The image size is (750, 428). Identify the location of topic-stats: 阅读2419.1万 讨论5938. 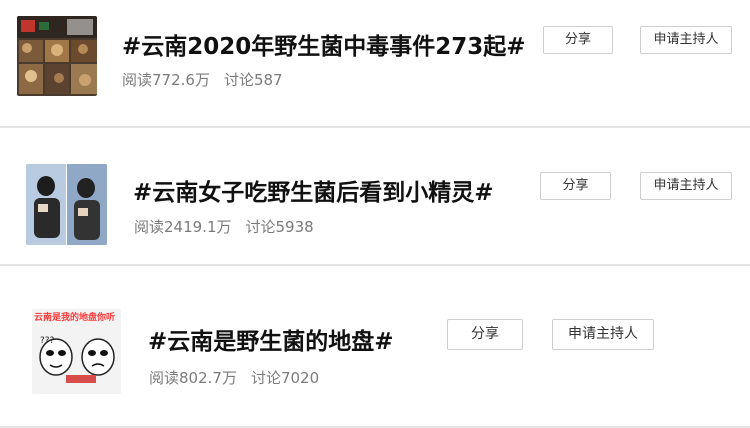
(224, 226).